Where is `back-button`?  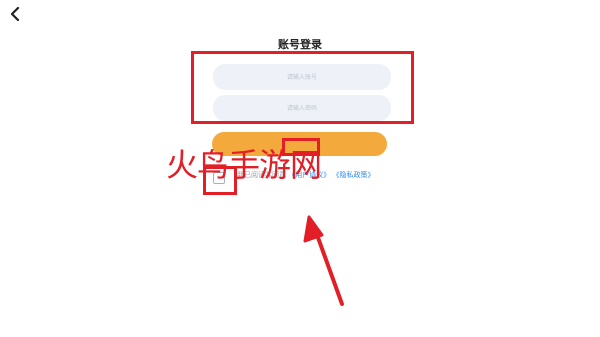 back-button is located at coordinates (15, 14).